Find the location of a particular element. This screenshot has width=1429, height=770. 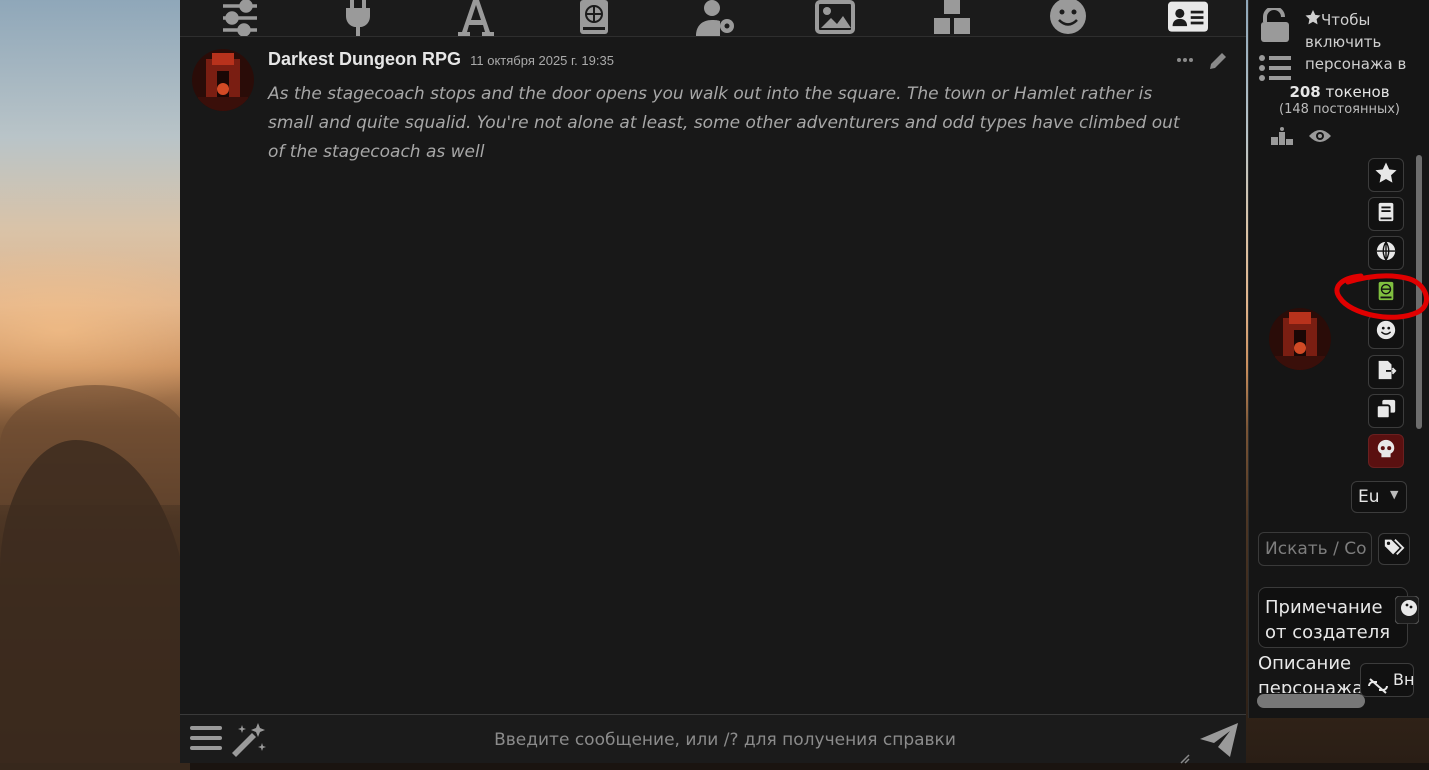

token-count: 208 токенов is located at coordinates (1339, 92).